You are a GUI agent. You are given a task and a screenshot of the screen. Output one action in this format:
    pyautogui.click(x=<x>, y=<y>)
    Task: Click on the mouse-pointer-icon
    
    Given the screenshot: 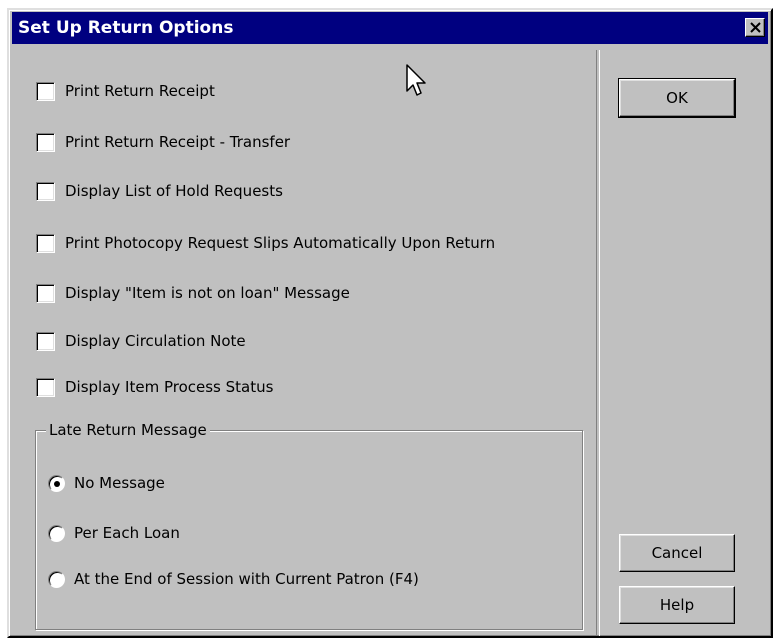 What is the action you would take?
    pyautogui.click(x=416, y=80)
    